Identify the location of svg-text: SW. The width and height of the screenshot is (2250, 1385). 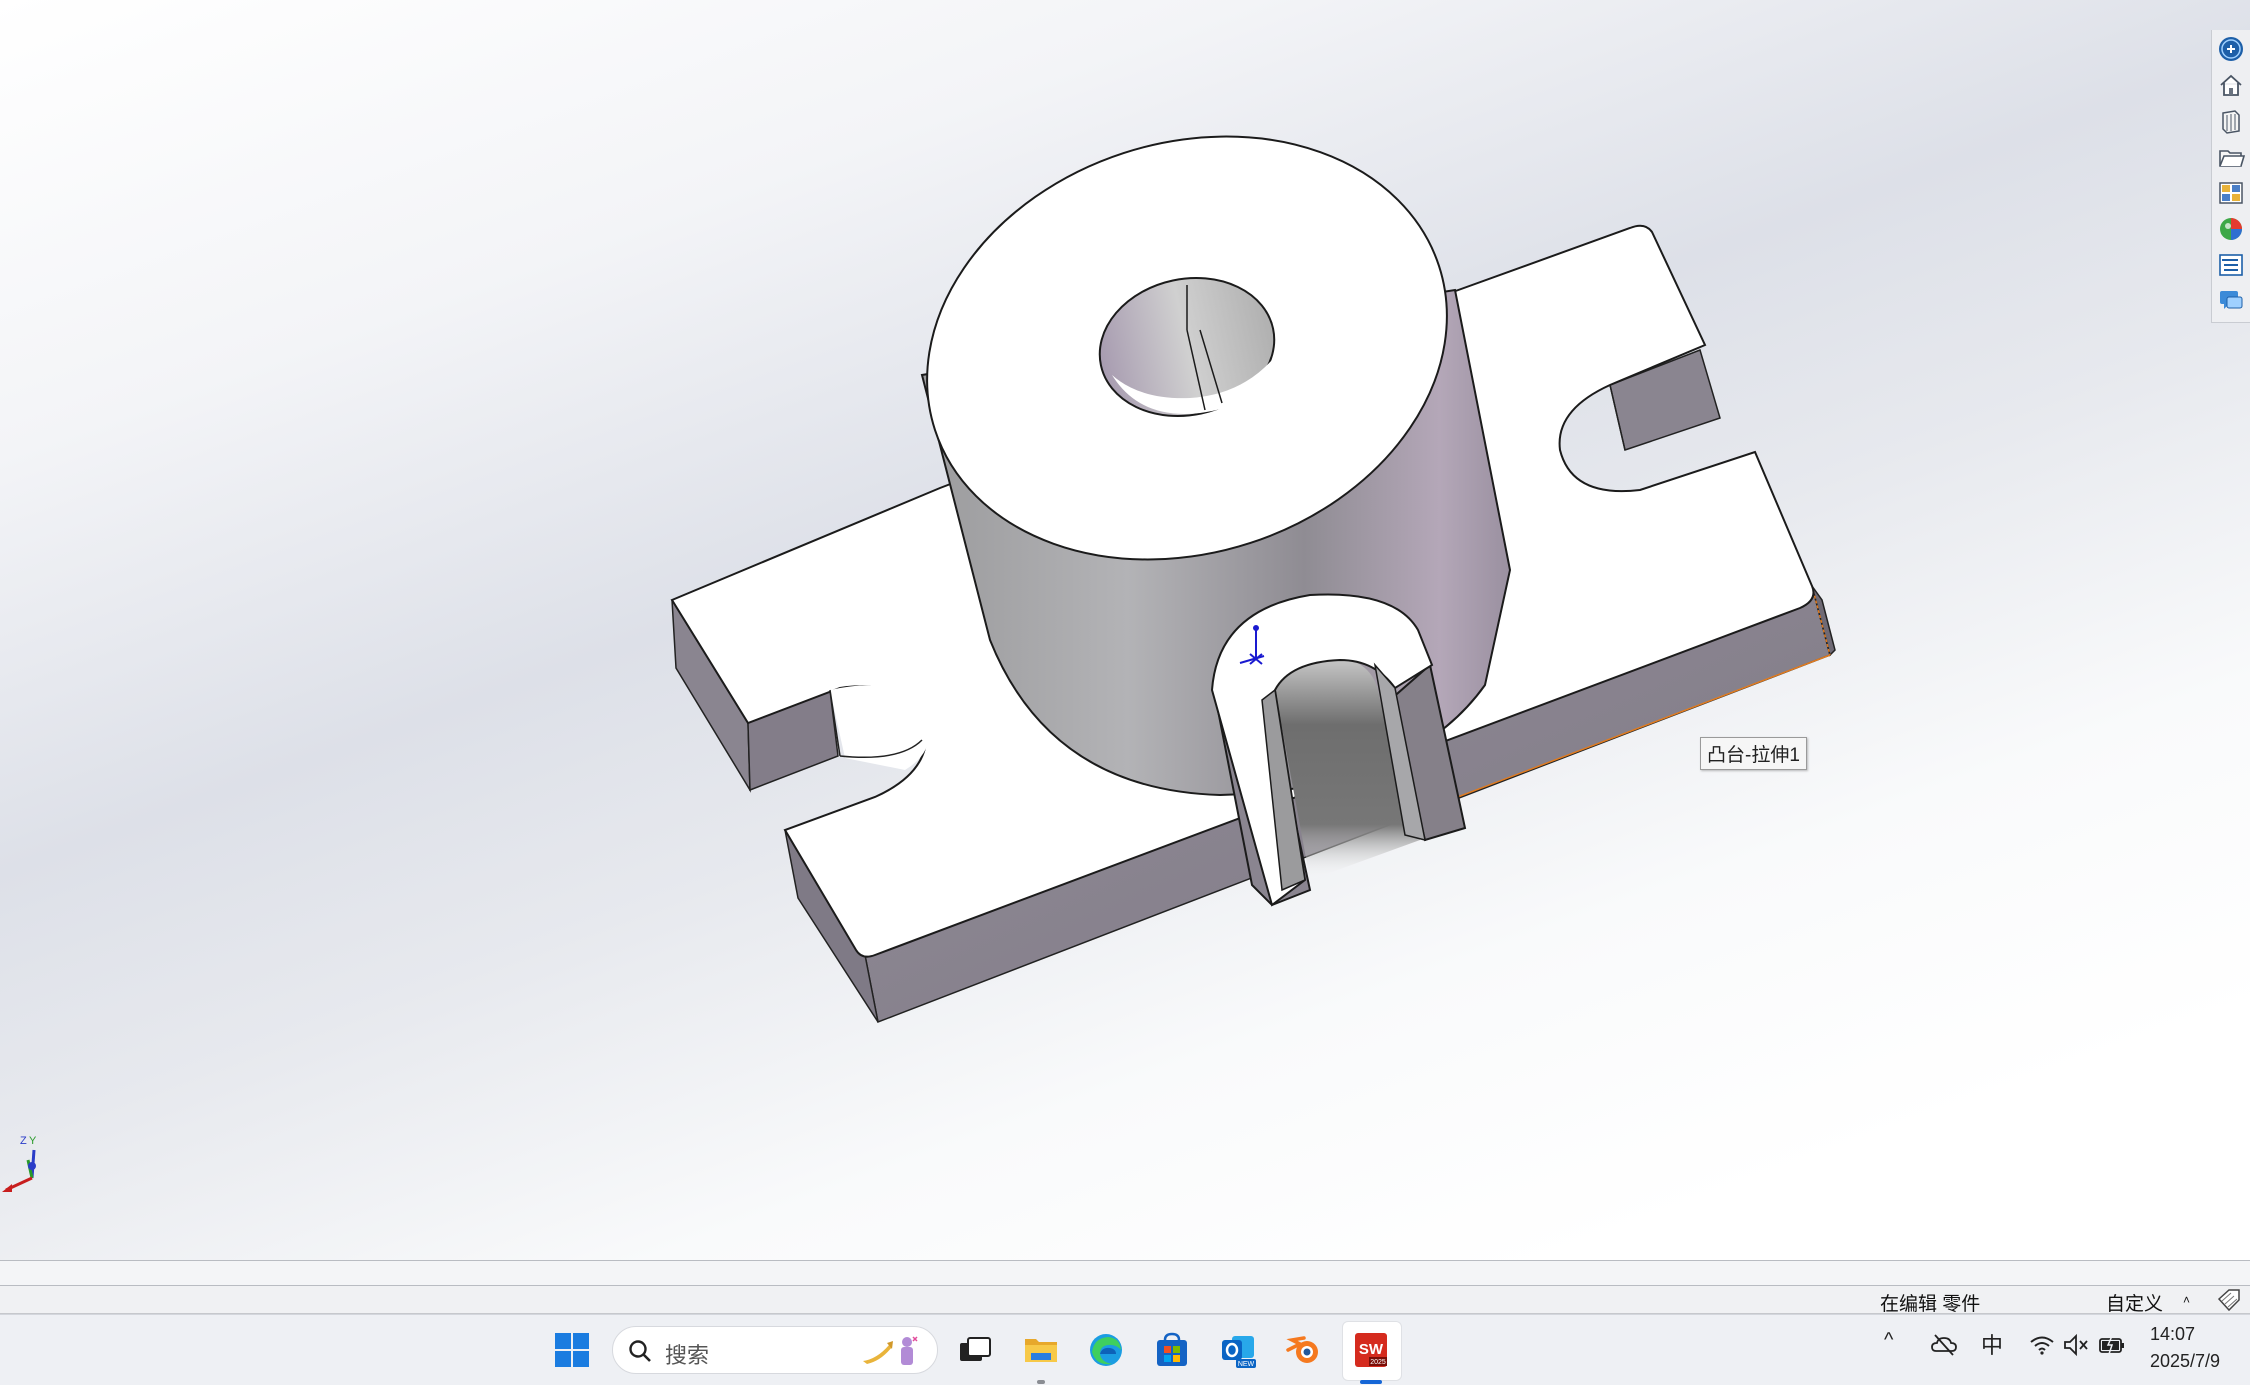
(1371, 1349).